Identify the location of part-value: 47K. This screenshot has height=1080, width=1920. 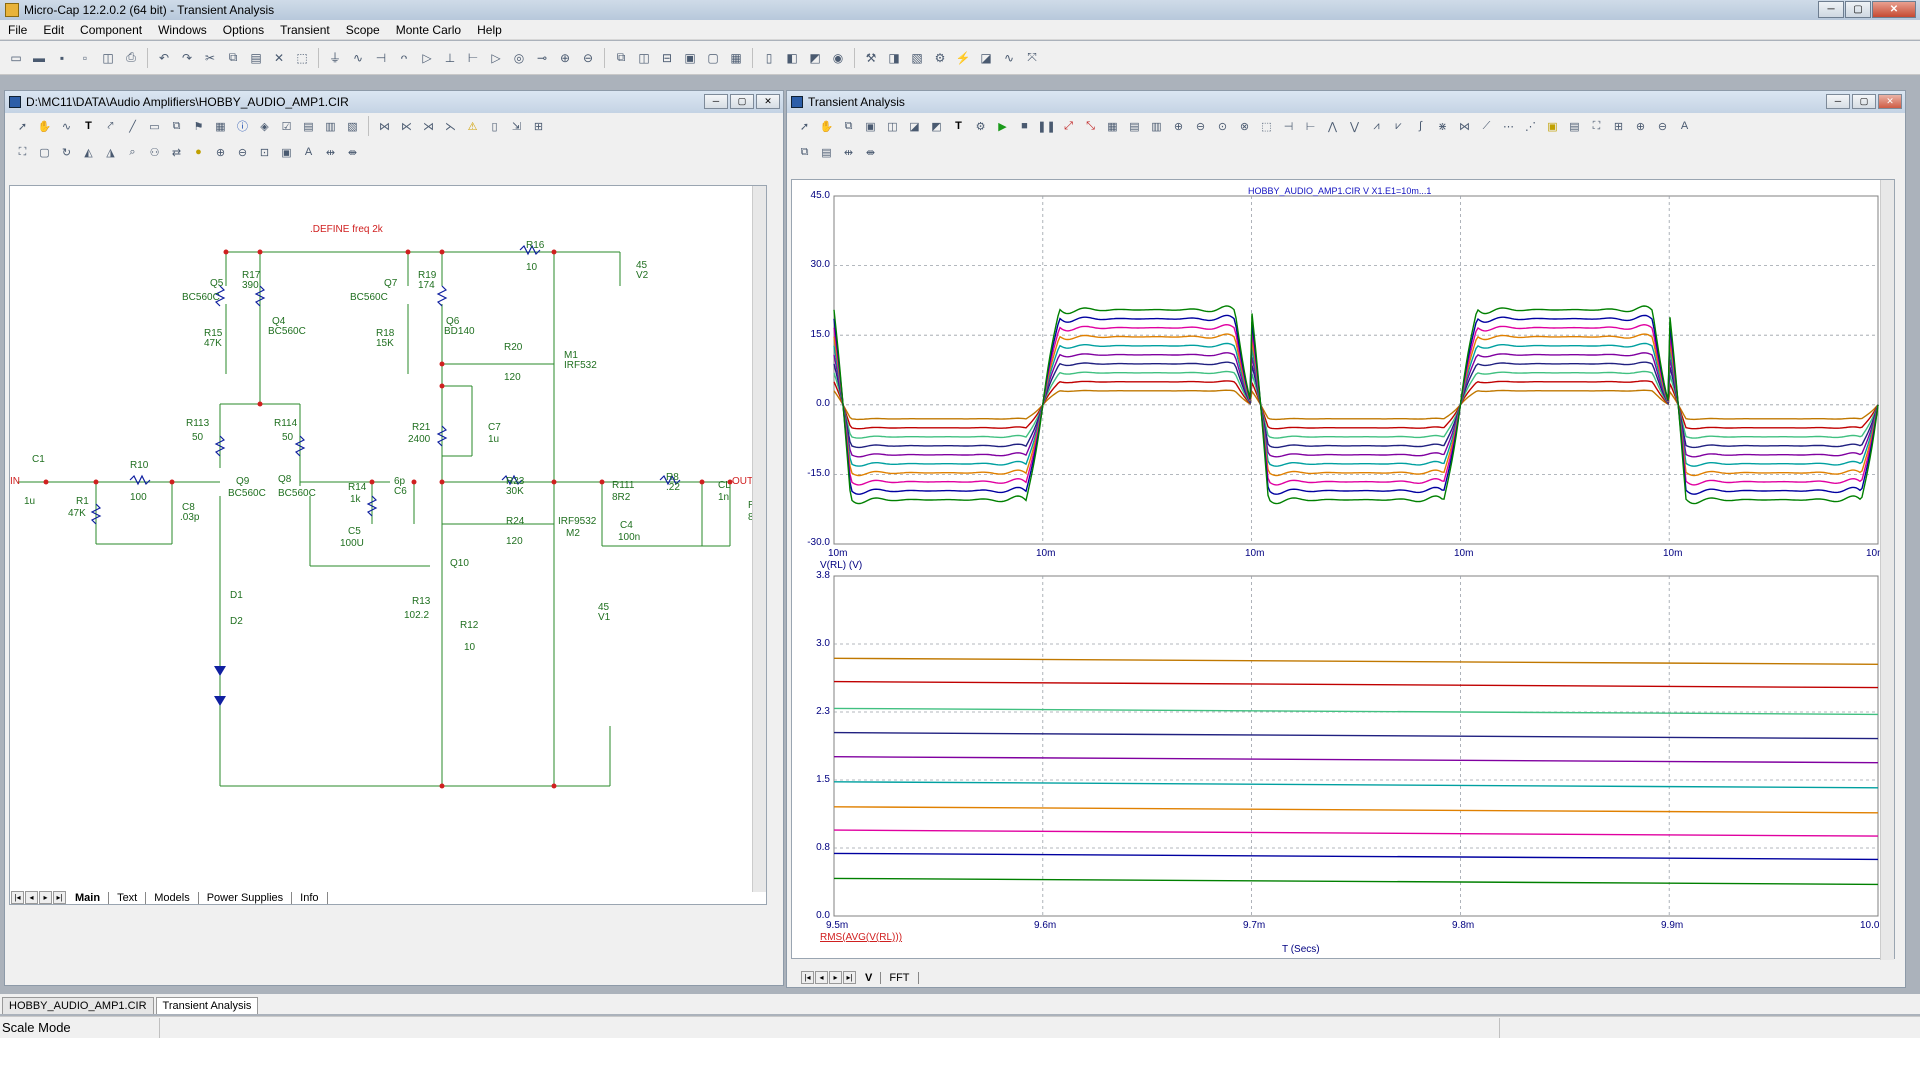
(77, 513).